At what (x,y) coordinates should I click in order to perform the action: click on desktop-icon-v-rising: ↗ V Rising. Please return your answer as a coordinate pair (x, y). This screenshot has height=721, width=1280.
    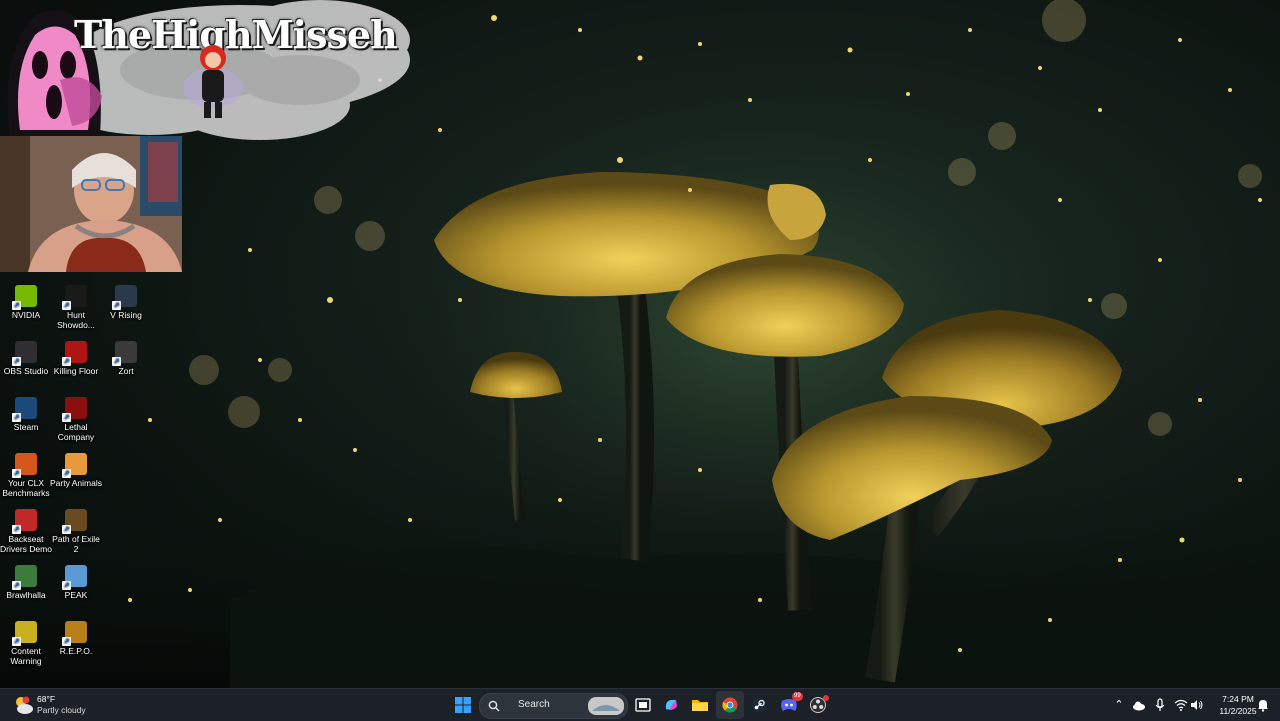
    Looking at the image, I should click on (126, 302).